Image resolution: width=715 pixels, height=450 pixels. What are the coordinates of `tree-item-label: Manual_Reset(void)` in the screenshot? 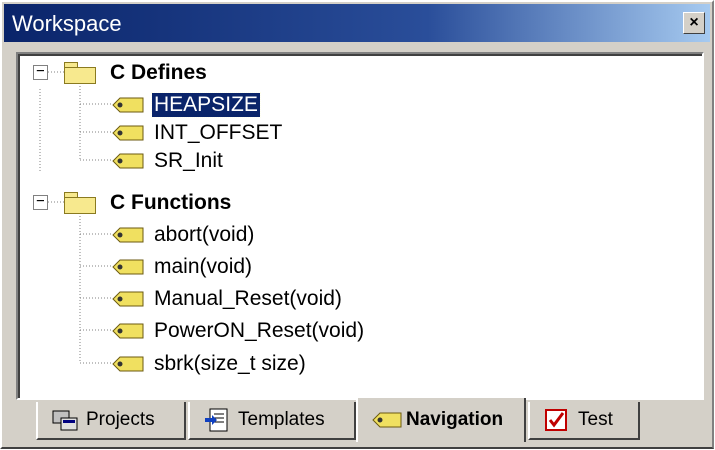 It's located at (248, 298).